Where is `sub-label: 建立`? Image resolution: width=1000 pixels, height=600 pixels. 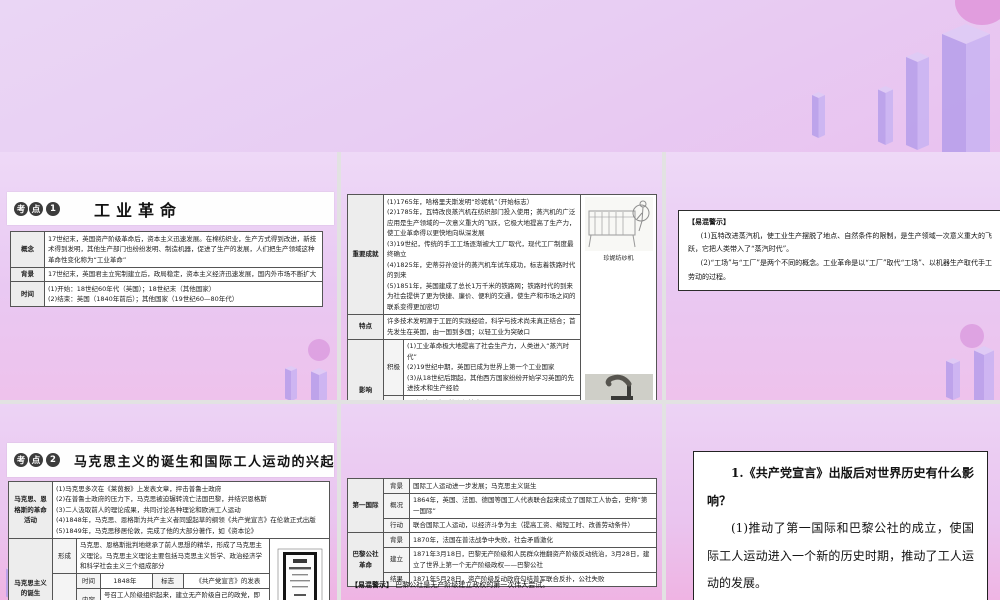 sub-label: 建立 is located at coordinates (396, 559).